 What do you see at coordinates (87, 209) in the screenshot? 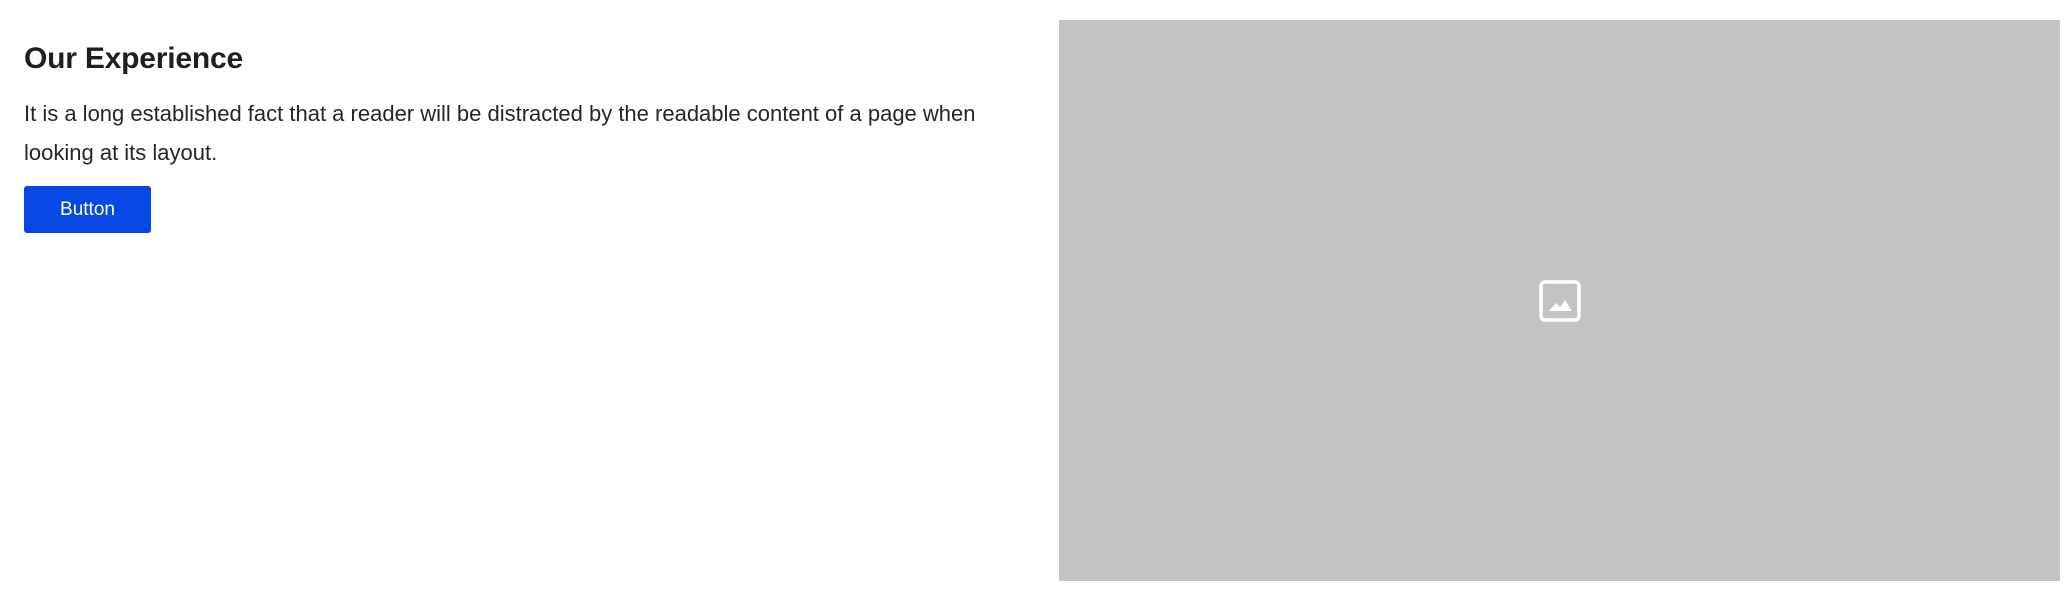
I see `primary-button: Button` at bounding box center [87, 209].